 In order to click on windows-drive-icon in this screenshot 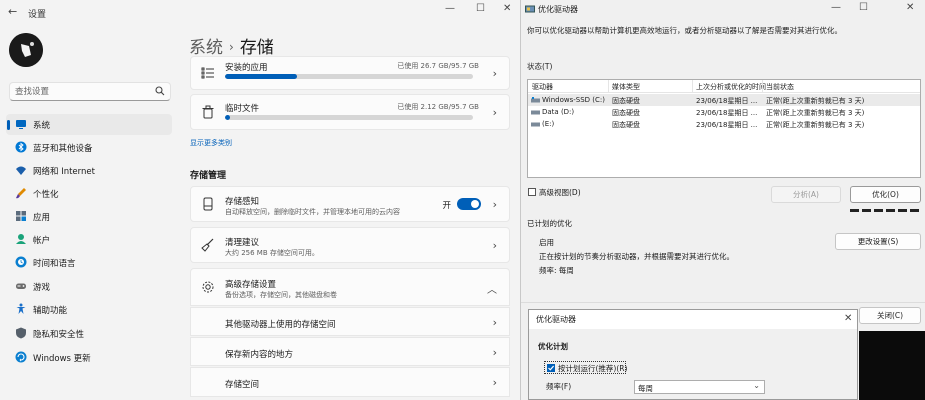, I will do `click(535, 100)`.